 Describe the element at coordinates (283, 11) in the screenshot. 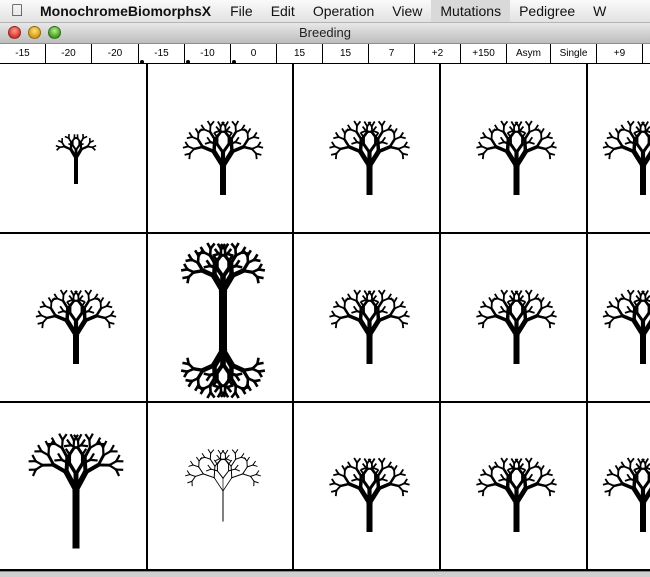

I see `menu-edit: Edit` at that location.